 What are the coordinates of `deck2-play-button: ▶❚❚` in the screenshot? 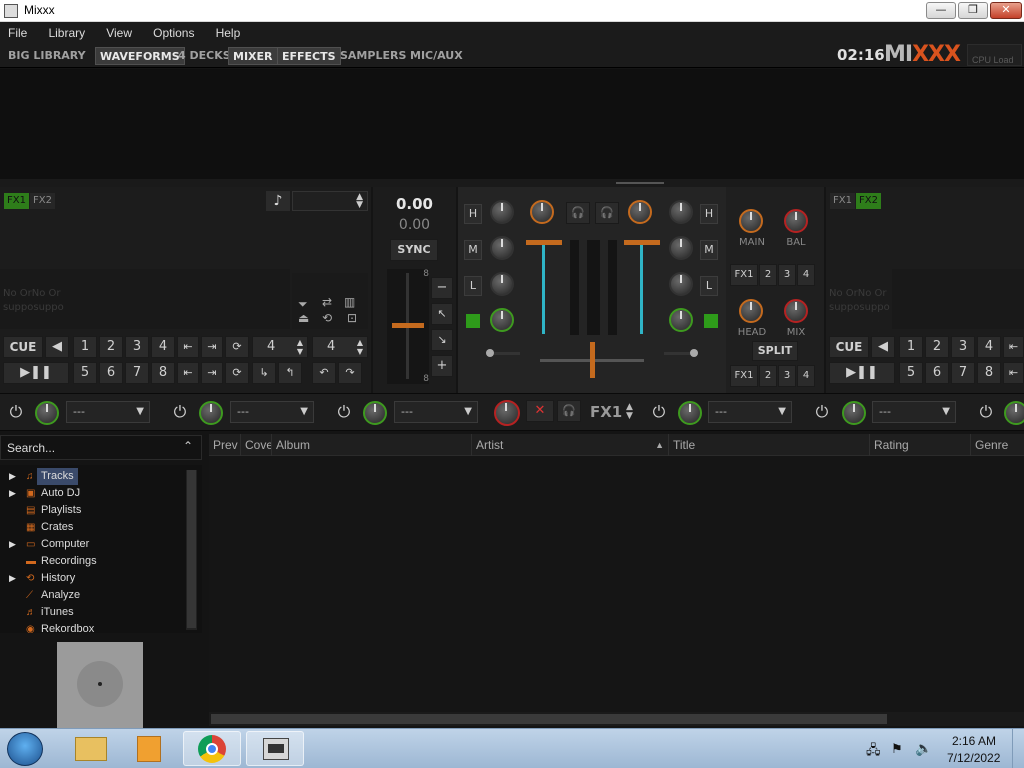 It's located at (862, 373).